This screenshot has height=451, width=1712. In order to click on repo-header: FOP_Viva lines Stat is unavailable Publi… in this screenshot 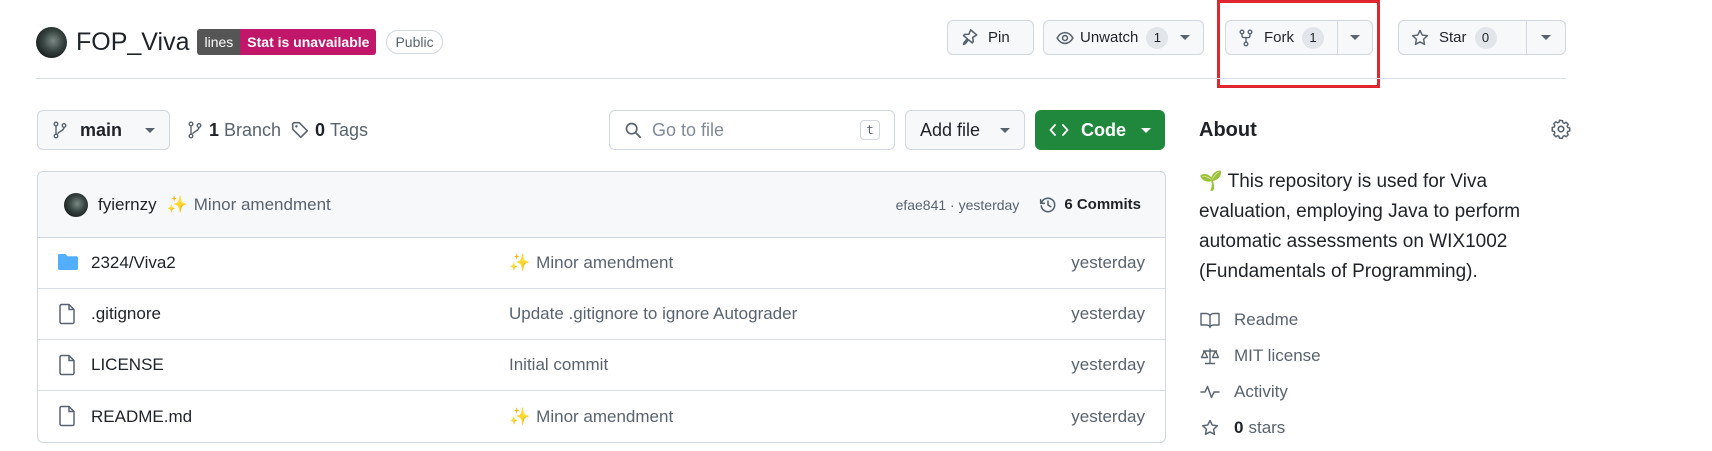, I will do `click(239, 42)`.